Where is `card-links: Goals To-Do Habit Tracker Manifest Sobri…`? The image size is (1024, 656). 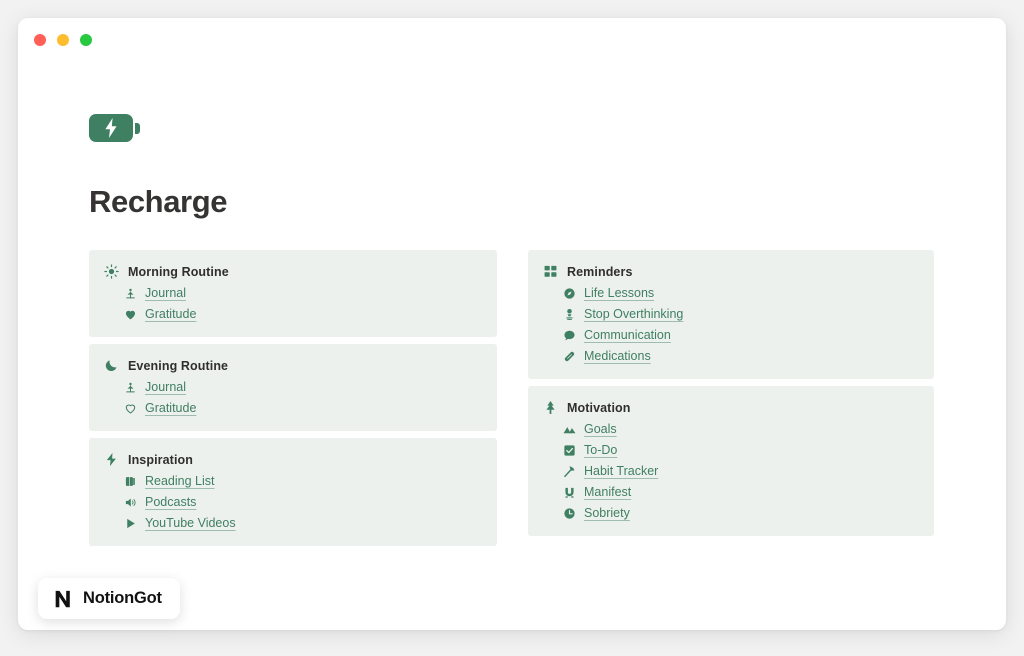
card-links: Goals To-Do Habit Tracker Manifest Sobri… is located at coordinates (738, 471).